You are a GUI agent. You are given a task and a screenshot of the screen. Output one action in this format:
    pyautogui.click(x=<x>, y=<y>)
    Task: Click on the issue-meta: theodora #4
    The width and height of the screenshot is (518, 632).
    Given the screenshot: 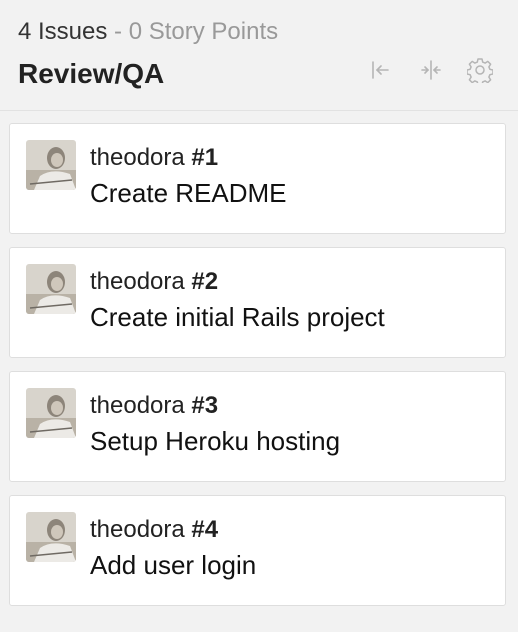 What is the action you would take?
    pyautogui.click(x=154, y=530)
    